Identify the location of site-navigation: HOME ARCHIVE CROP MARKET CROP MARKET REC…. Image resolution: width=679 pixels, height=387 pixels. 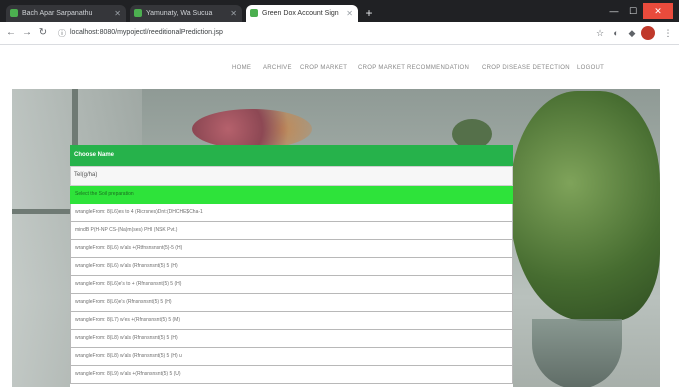
(339, 67).